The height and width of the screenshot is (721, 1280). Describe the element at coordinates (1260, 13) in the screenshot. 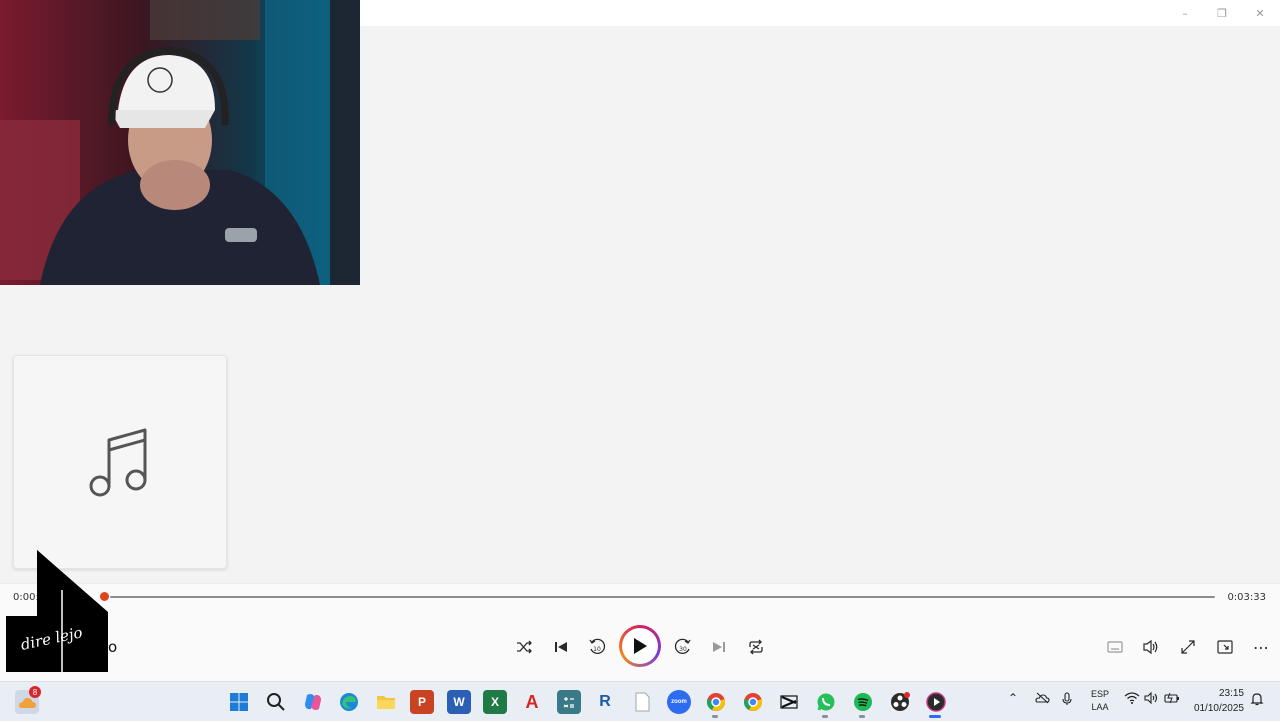

I see `close-button: ✕` at that location.